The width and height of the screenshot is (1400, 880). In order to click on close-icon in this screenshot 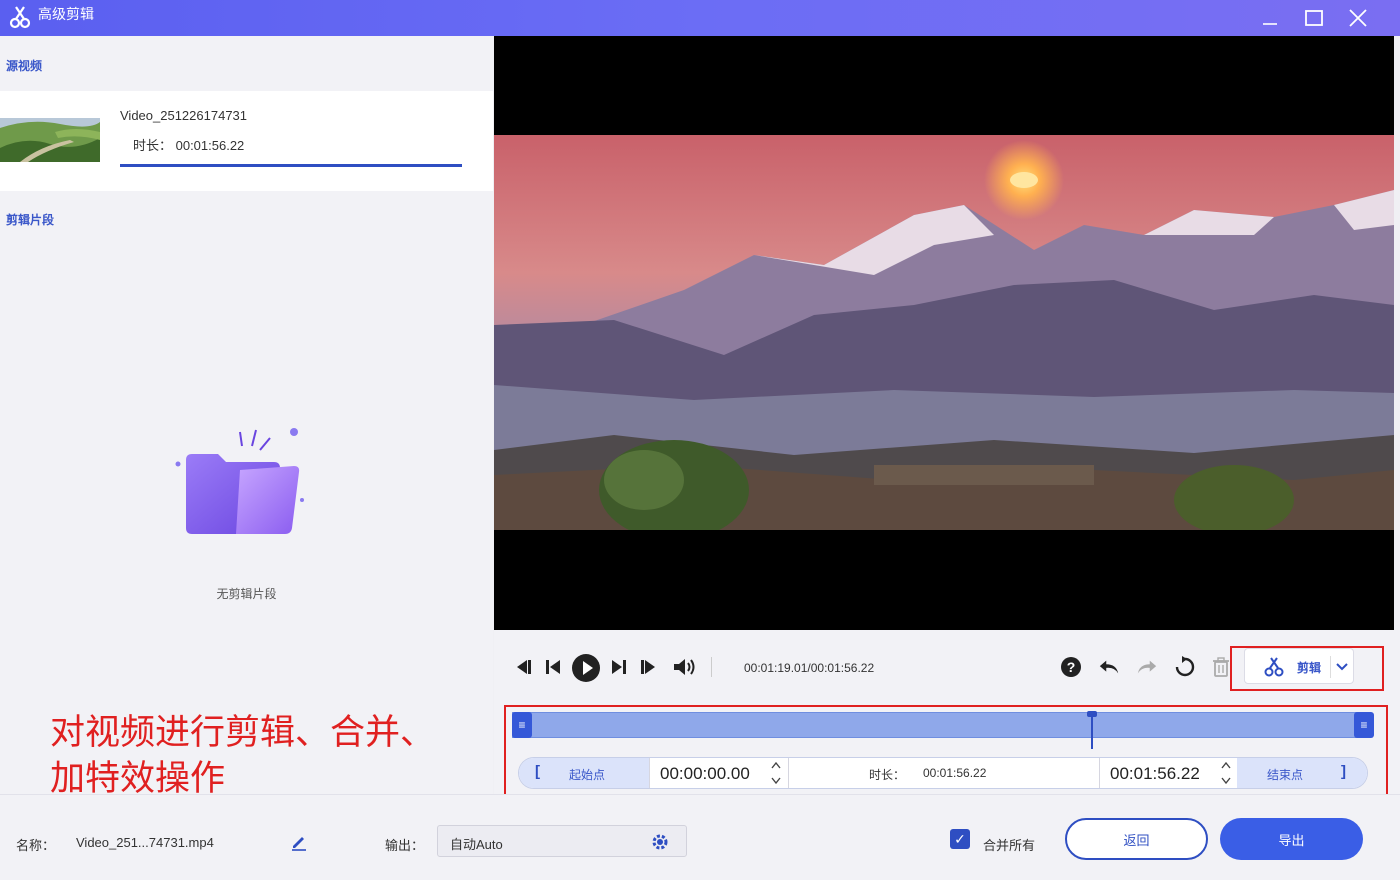, I will do `click(1358, 18)`.